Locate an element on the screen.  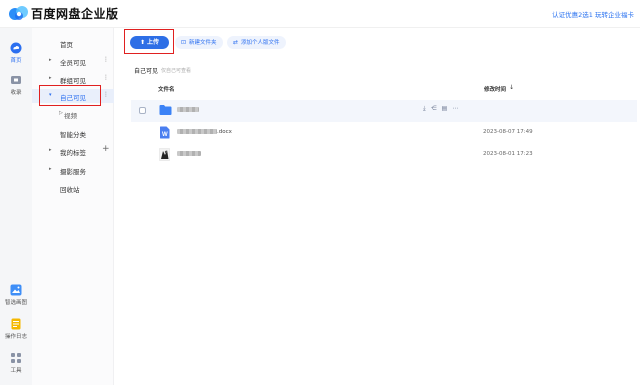
add-tag-icon: + is located at coordinates (106, 149).